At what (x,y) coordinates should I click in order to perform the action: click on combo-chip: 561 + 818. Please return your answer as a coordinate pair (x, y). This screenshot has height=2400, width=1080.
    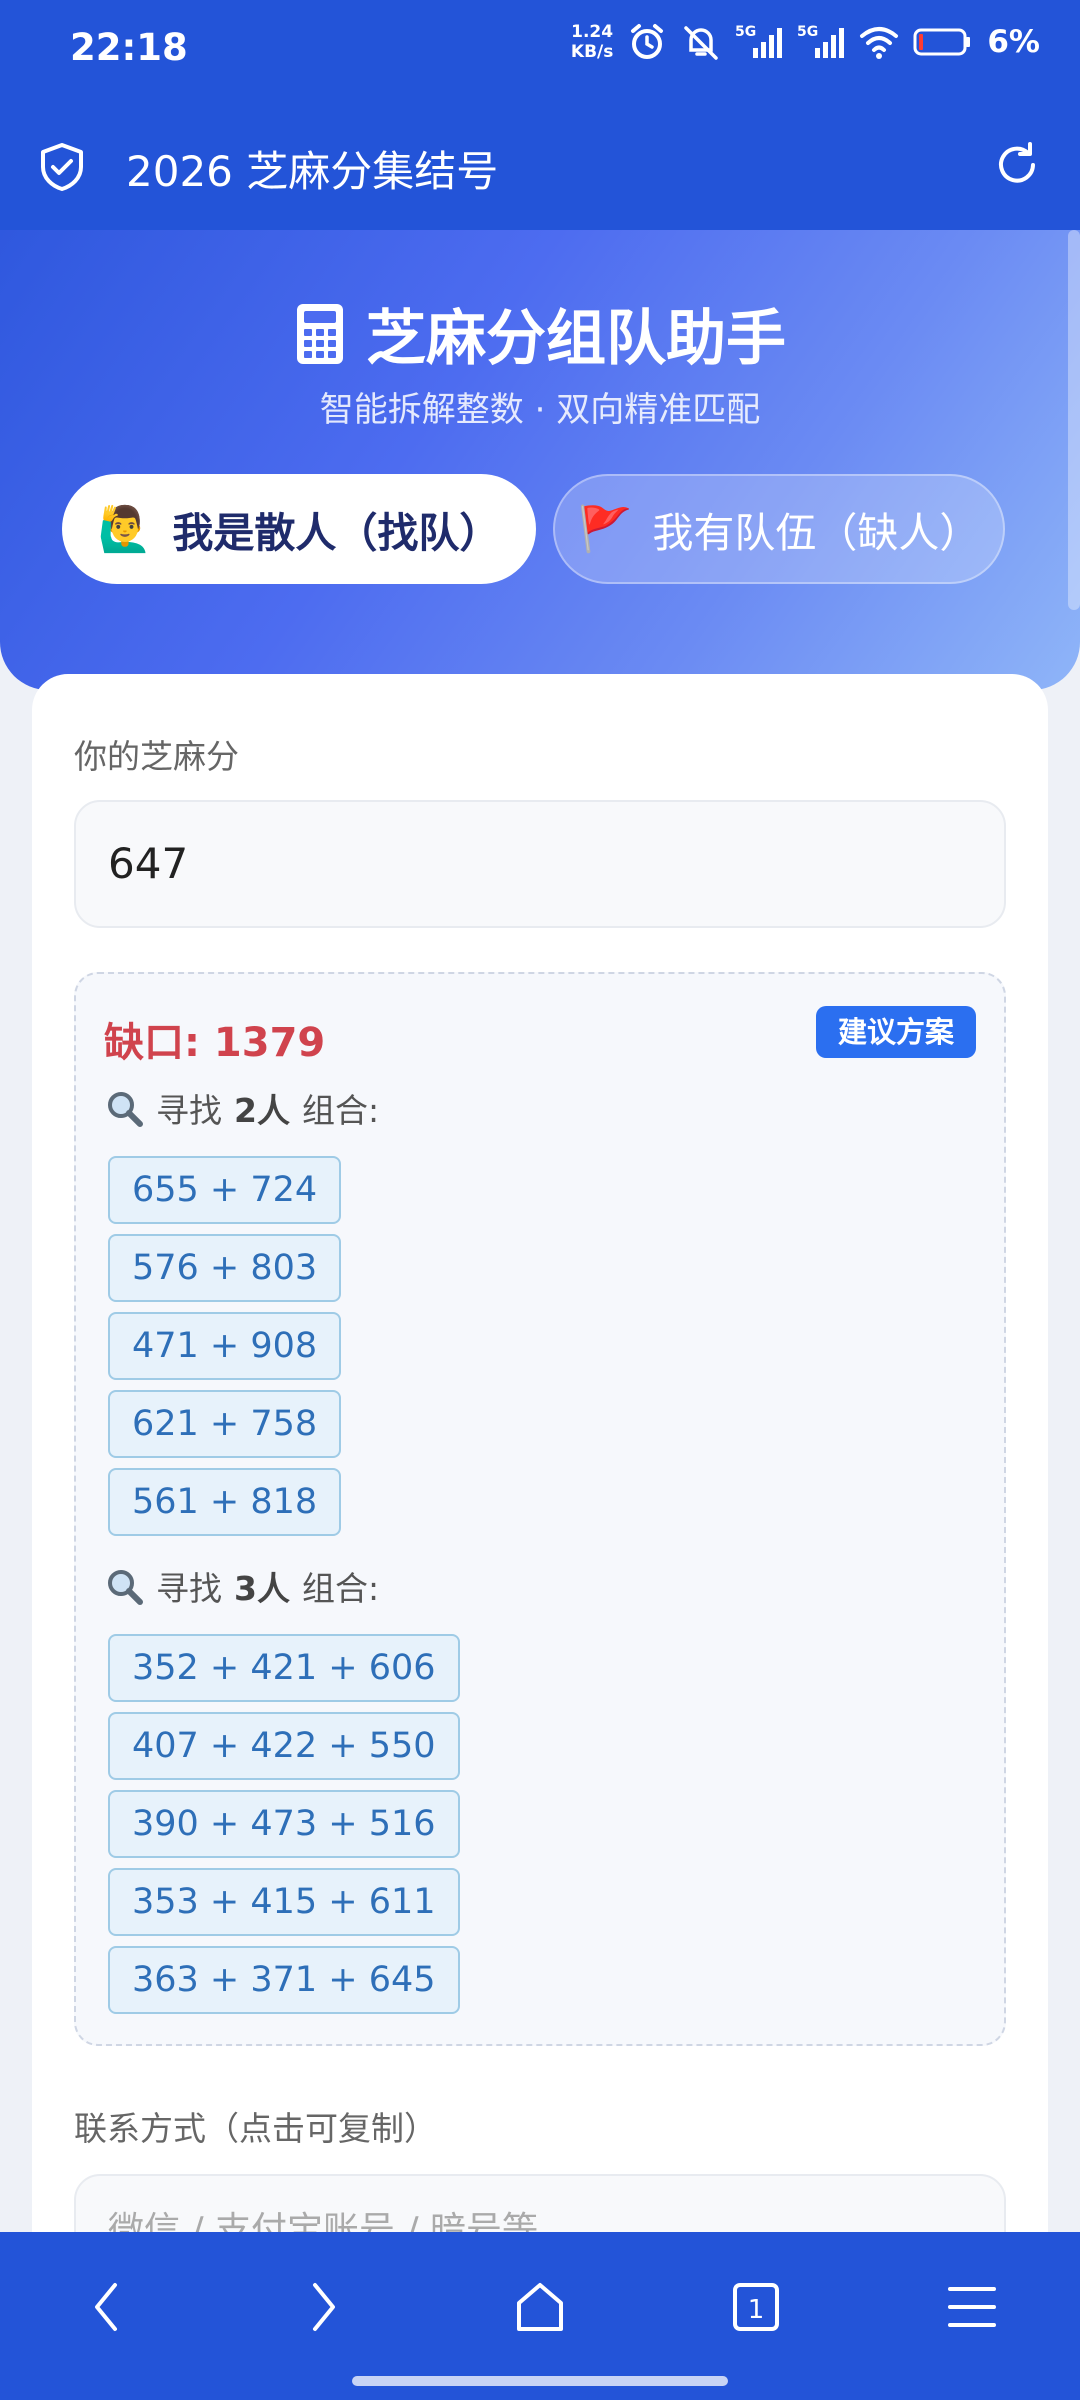
    Looking at the image, I should click on (225, 1502).